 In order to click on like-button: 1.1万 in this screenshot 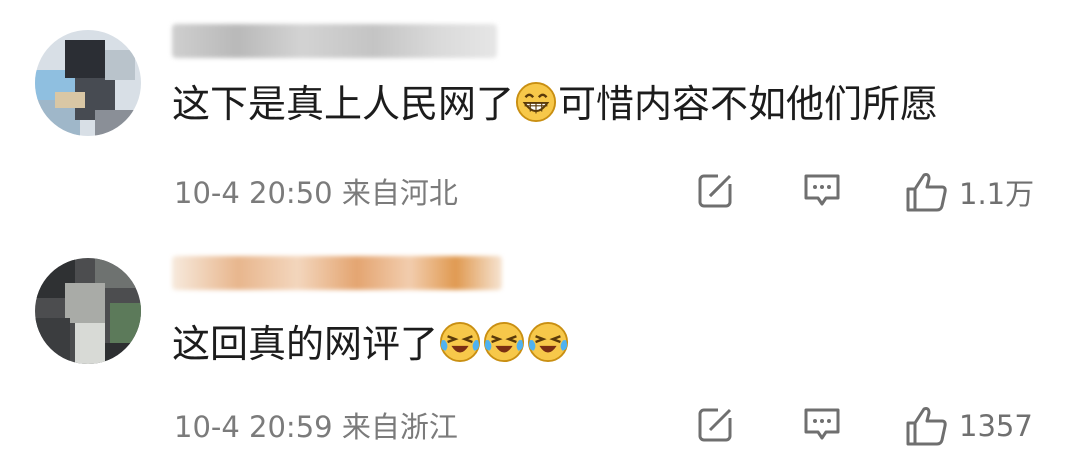, I will do `click(969, 192)`.